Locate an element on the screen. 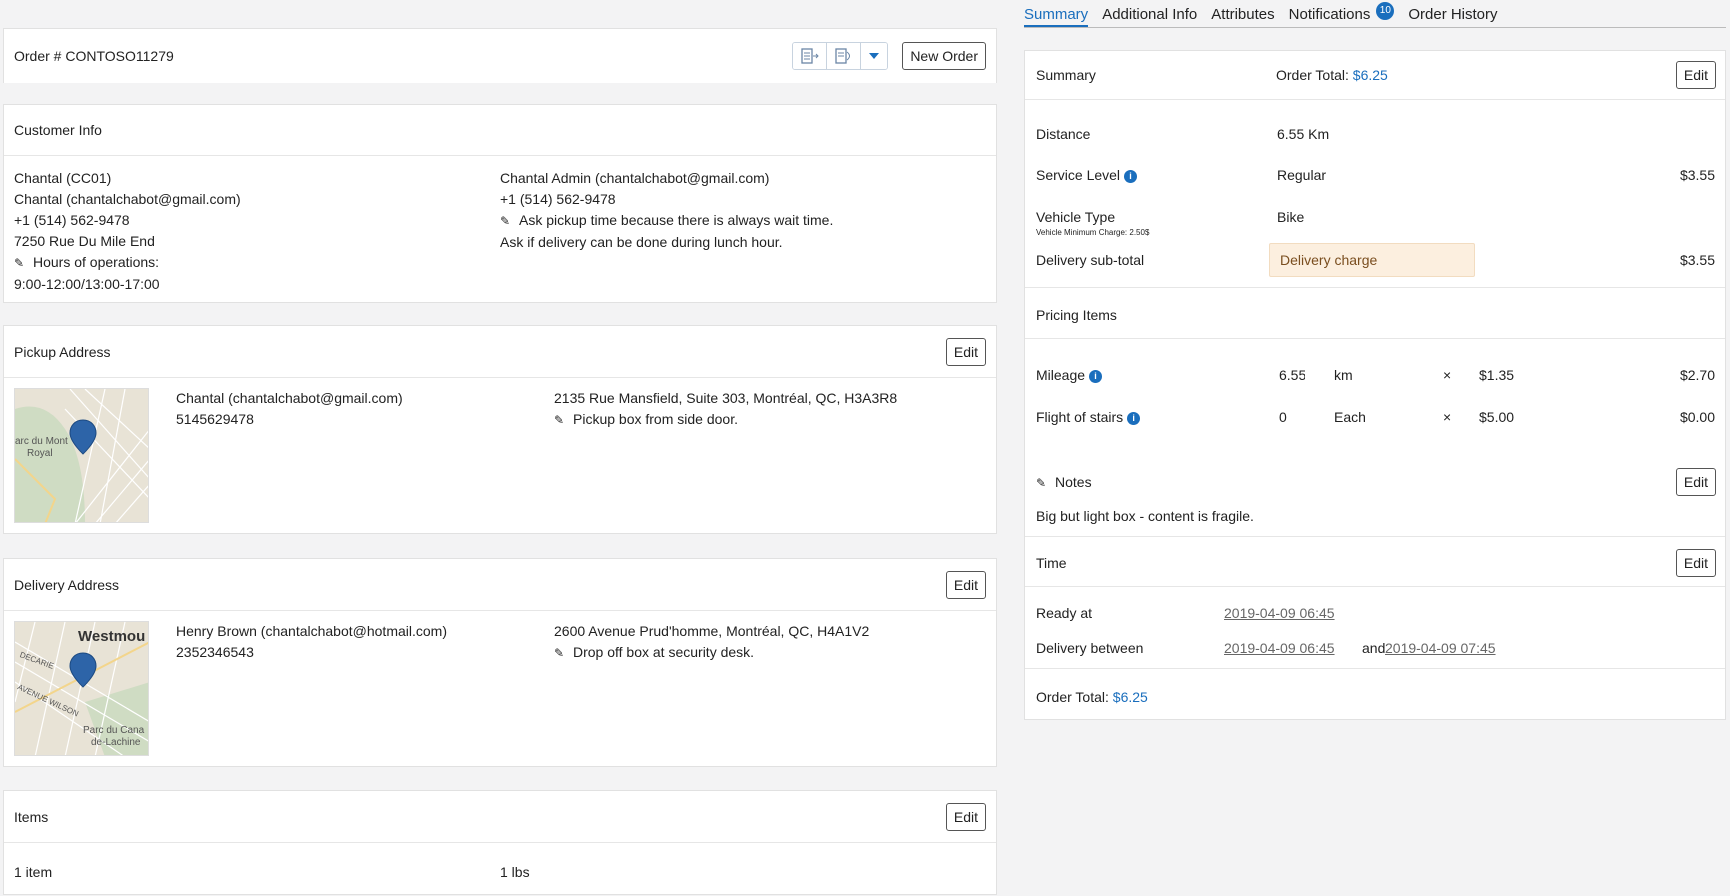 This screenshot has width=1730, height=896. pricing-items-label: Pricing Items is located at coordinates (1076, 315).